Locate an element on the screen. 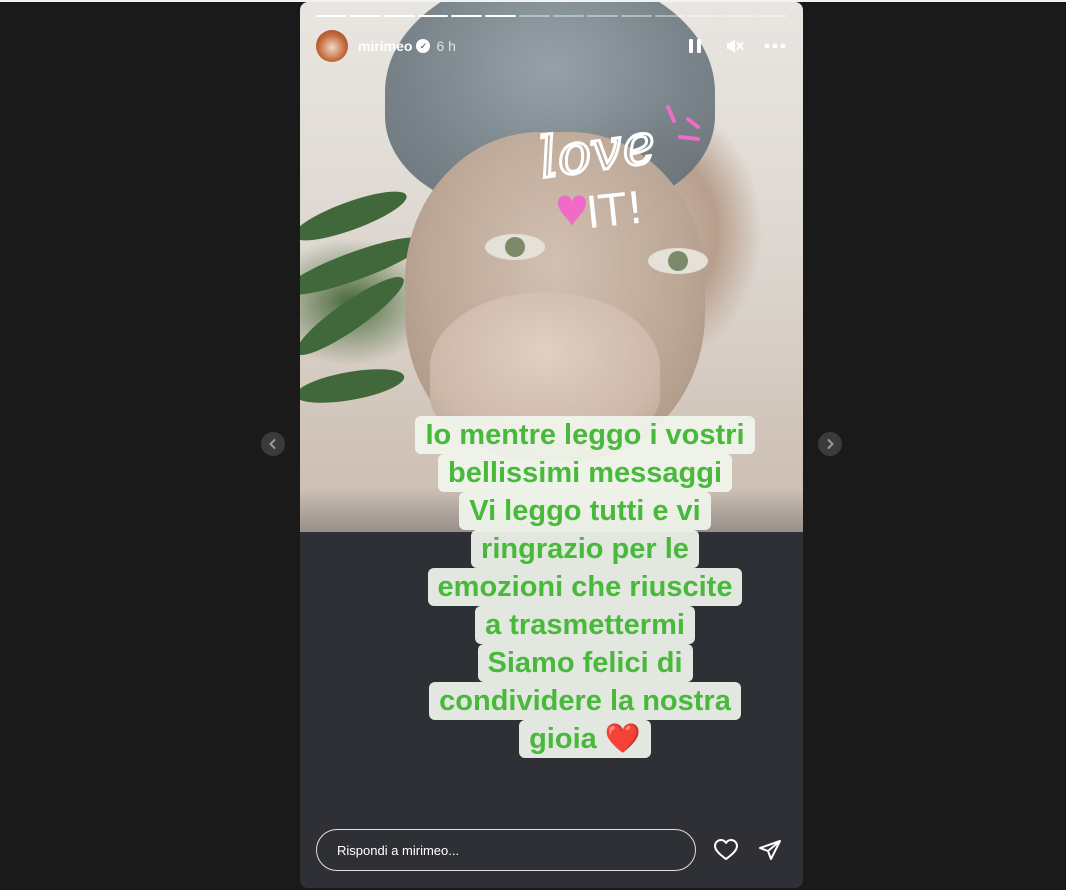 The width and height of the screenshot is (1066, 890). mute-button is located at coordinates (735, 46).